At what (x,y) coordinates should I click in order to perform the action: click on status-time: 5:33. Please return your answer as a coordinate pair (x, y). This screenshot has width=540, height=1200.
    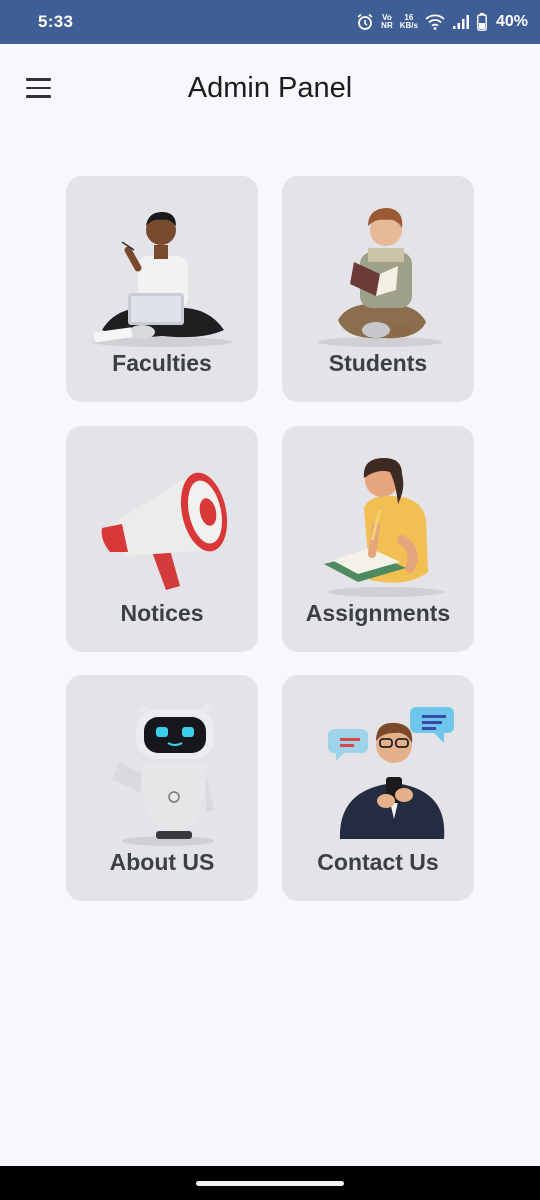
    Looking at the image, I should click on (56, 21).